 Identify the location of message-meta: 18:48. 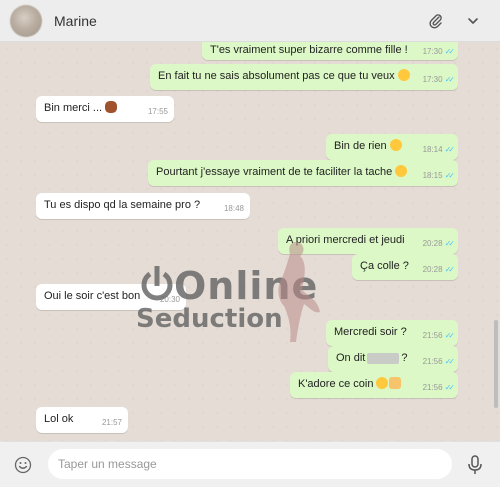
(234, 208).